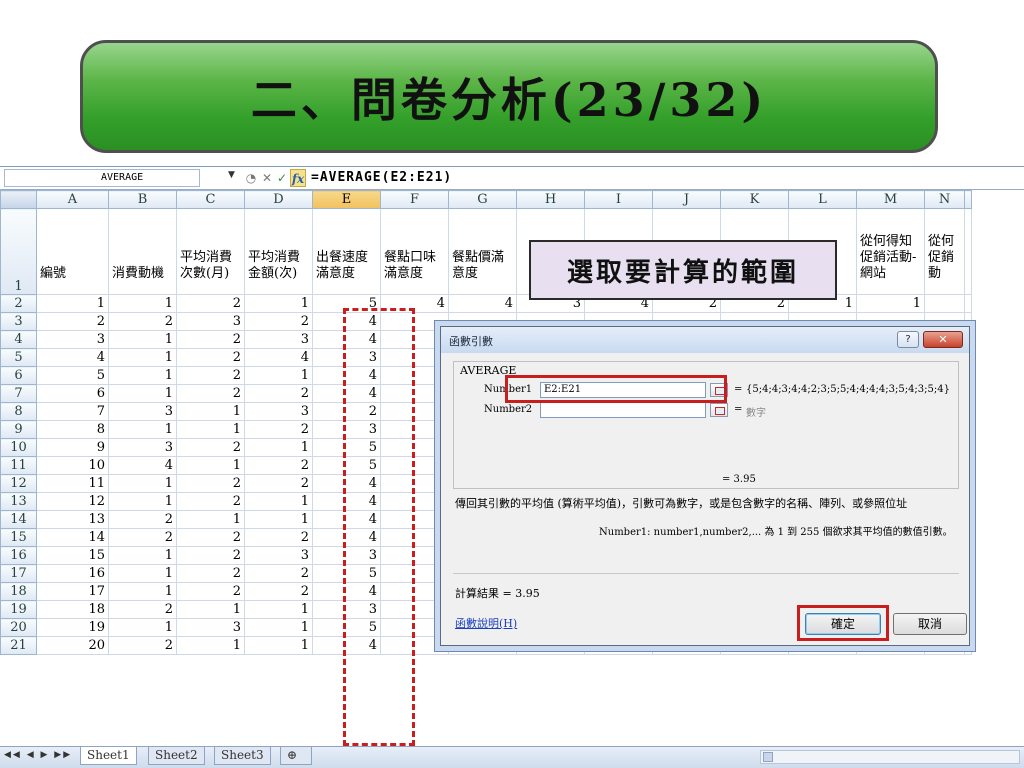  What do you see at coordinates (72, 199) in the screenshot?
I see `column-header-a: A` at bounding box center [72, 199].